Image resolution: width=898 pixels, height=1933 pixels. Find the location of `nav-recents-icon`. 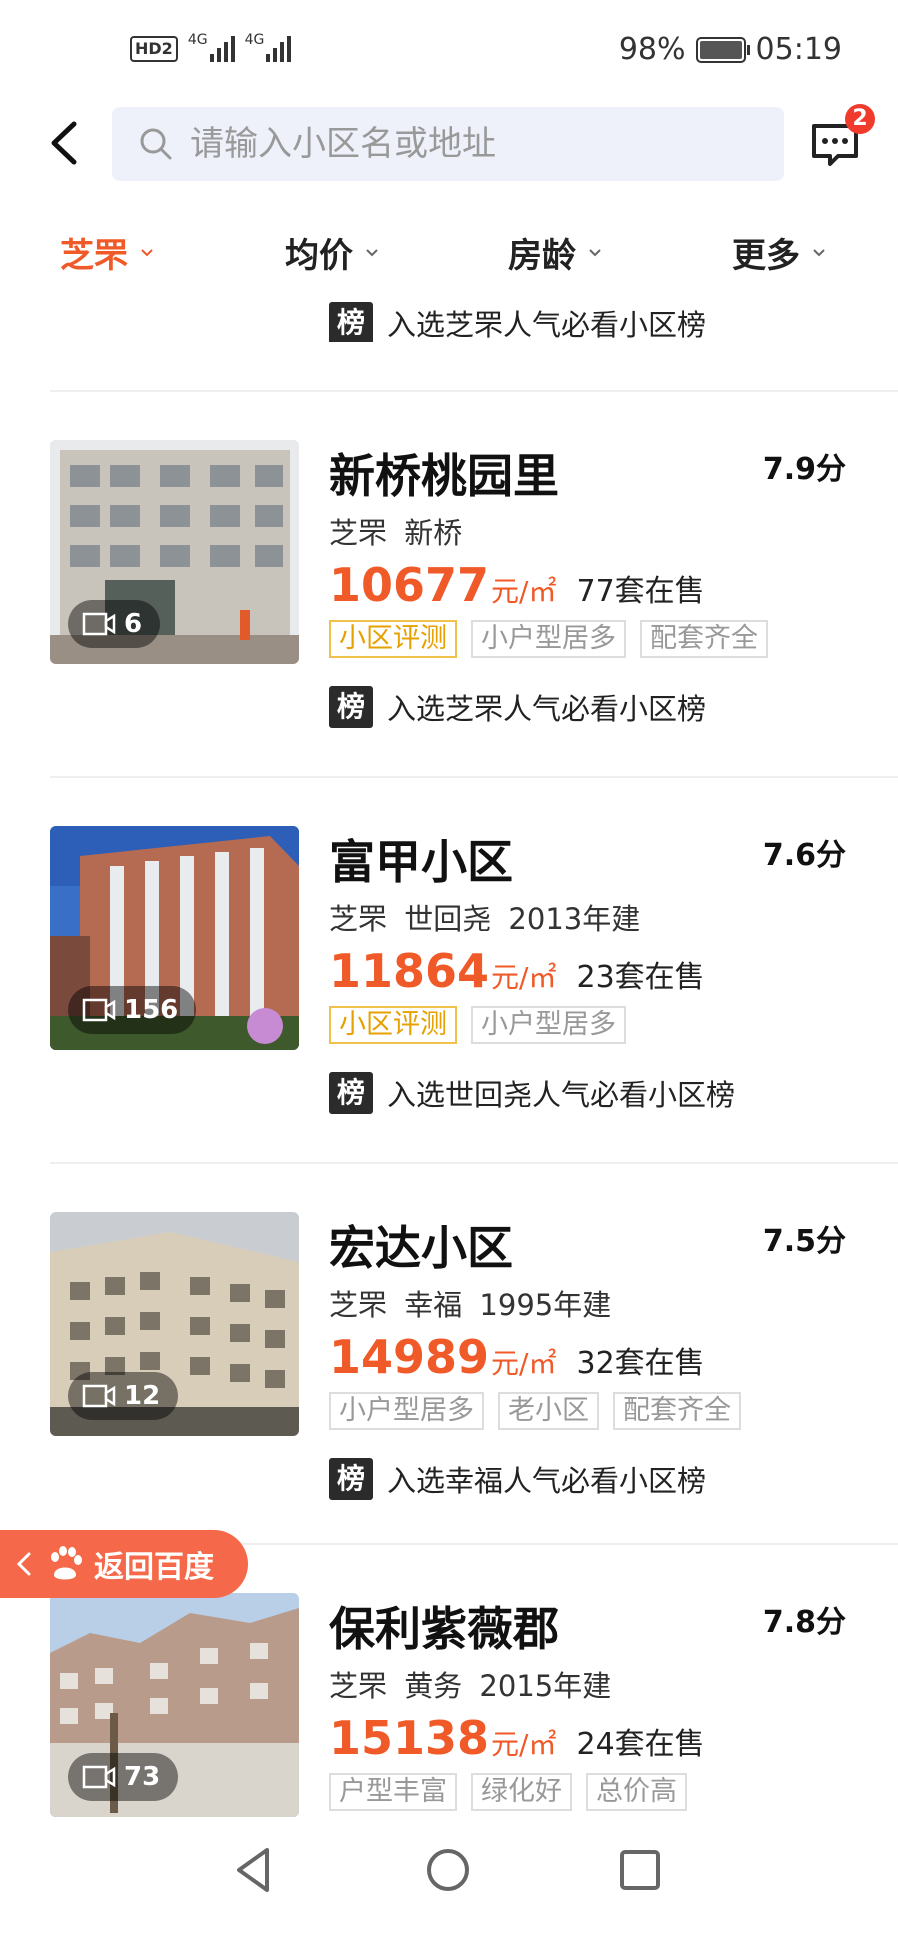

nav-recents-icon is located at coordinates (640, 1870).